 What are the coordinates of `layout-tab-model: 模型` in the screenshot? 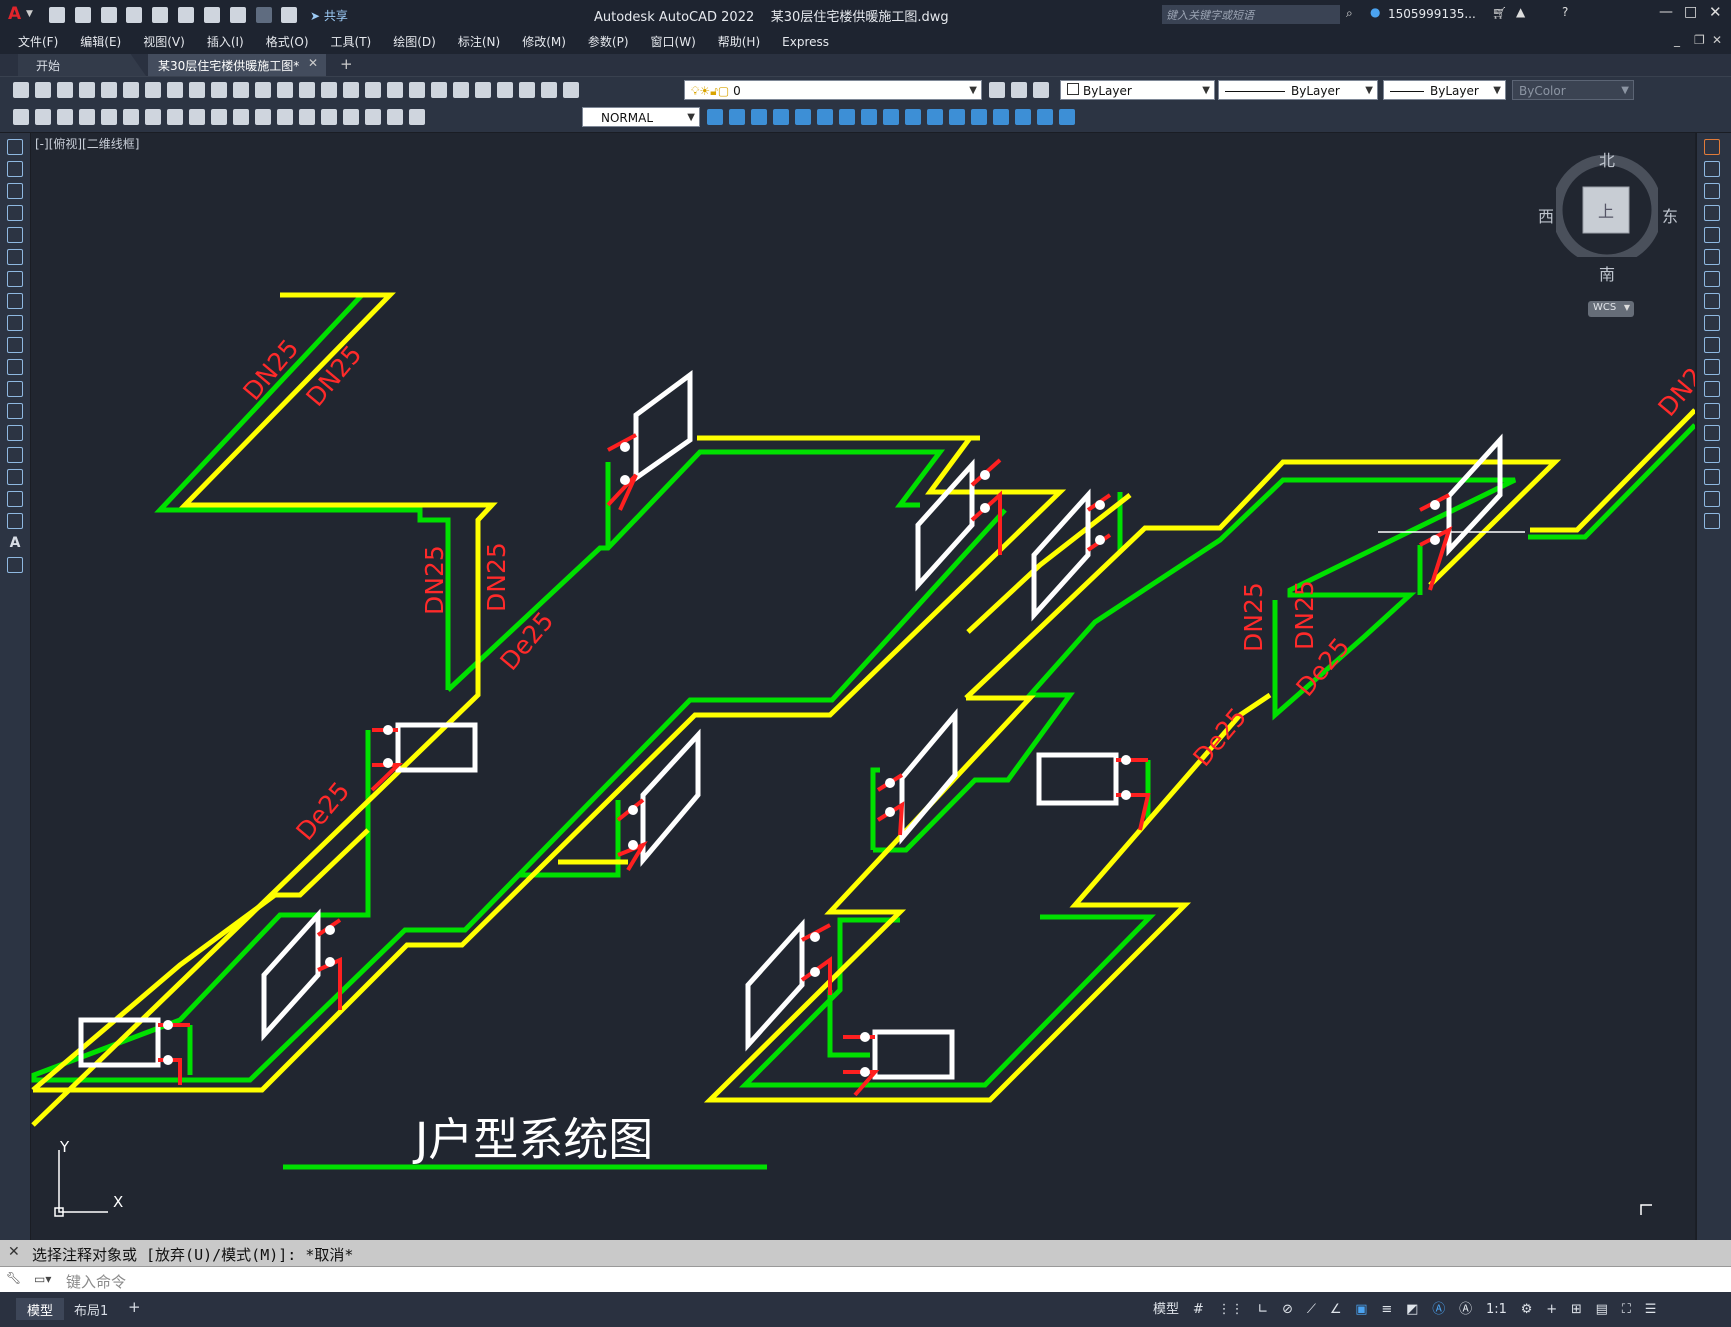 It's located at (40, 1309).